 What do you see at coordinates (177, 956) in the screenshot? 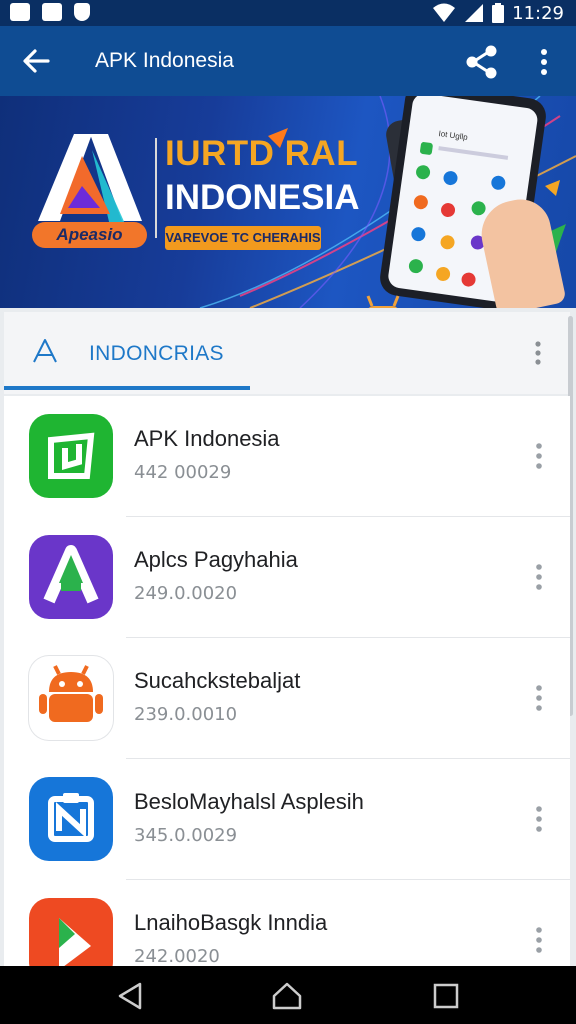
I see `app-version: 242.0020` at bounding box center [177, 956].